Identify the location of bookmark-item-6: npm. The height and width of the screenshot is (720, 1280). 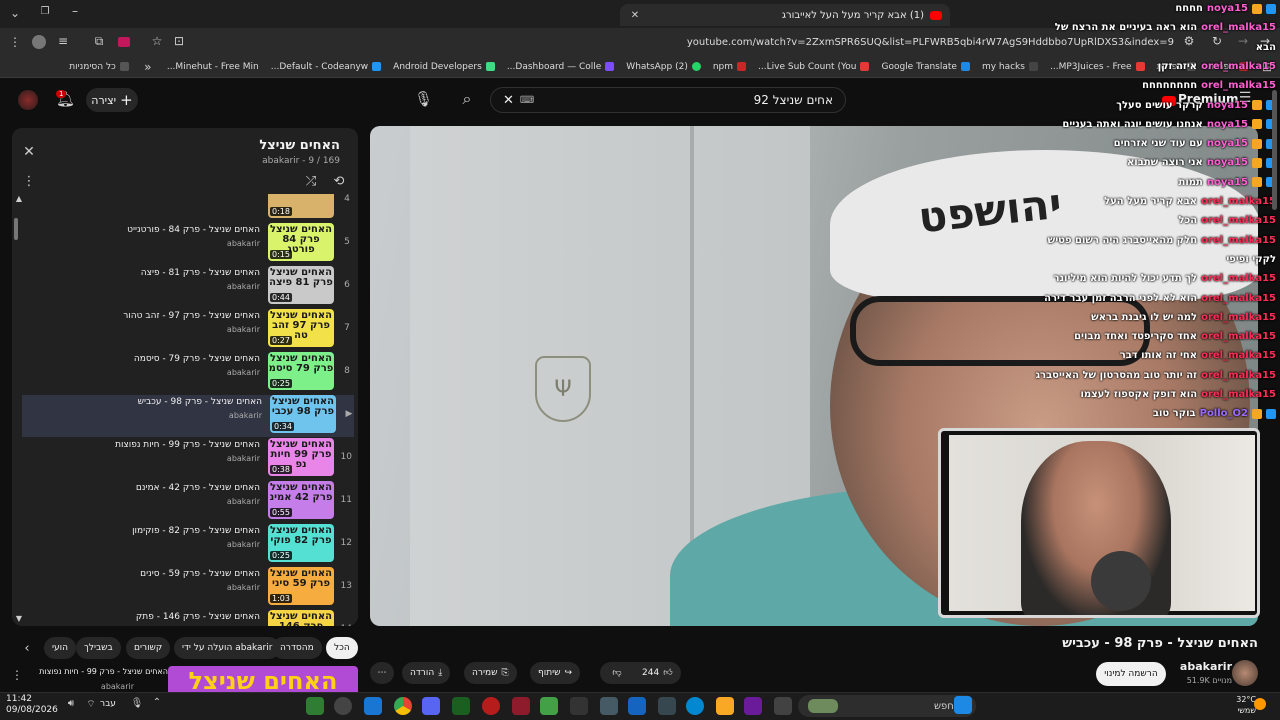
(730, 67).